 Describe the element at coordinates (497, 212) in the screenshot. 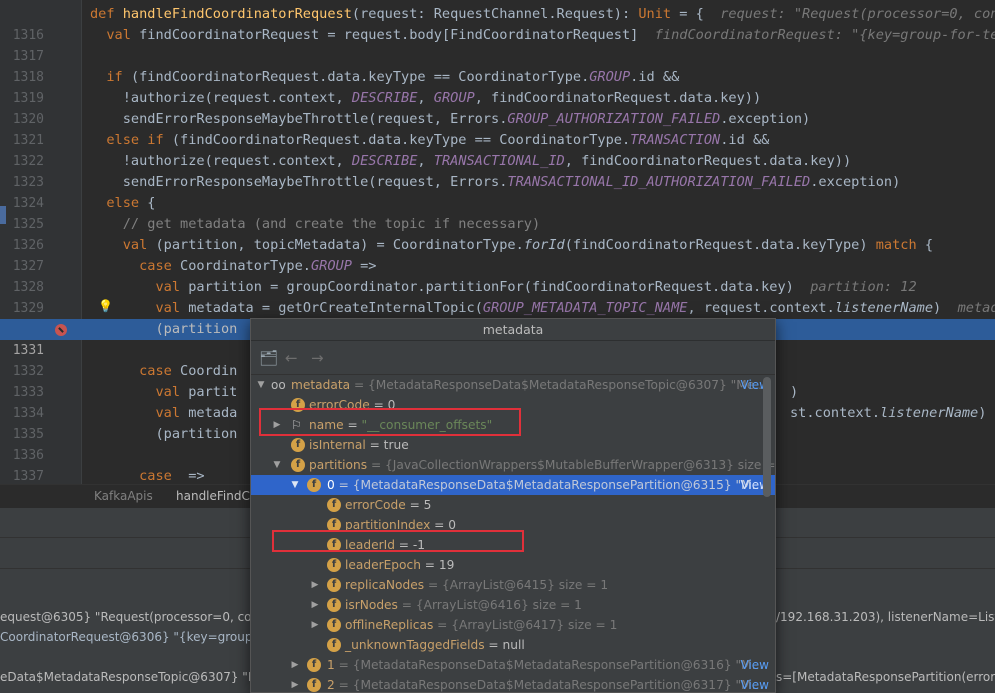

I see `code-line-1325: 1325 else {` at that location.